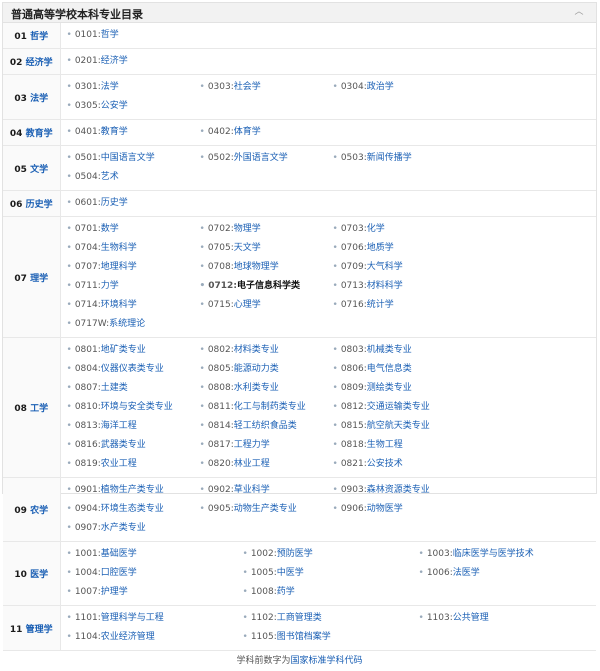 This screenshot has height=671, width=600. Describe the element at coordinates (39, 134) in the screenshot. I see `discipline-name: 教育学` at that location.